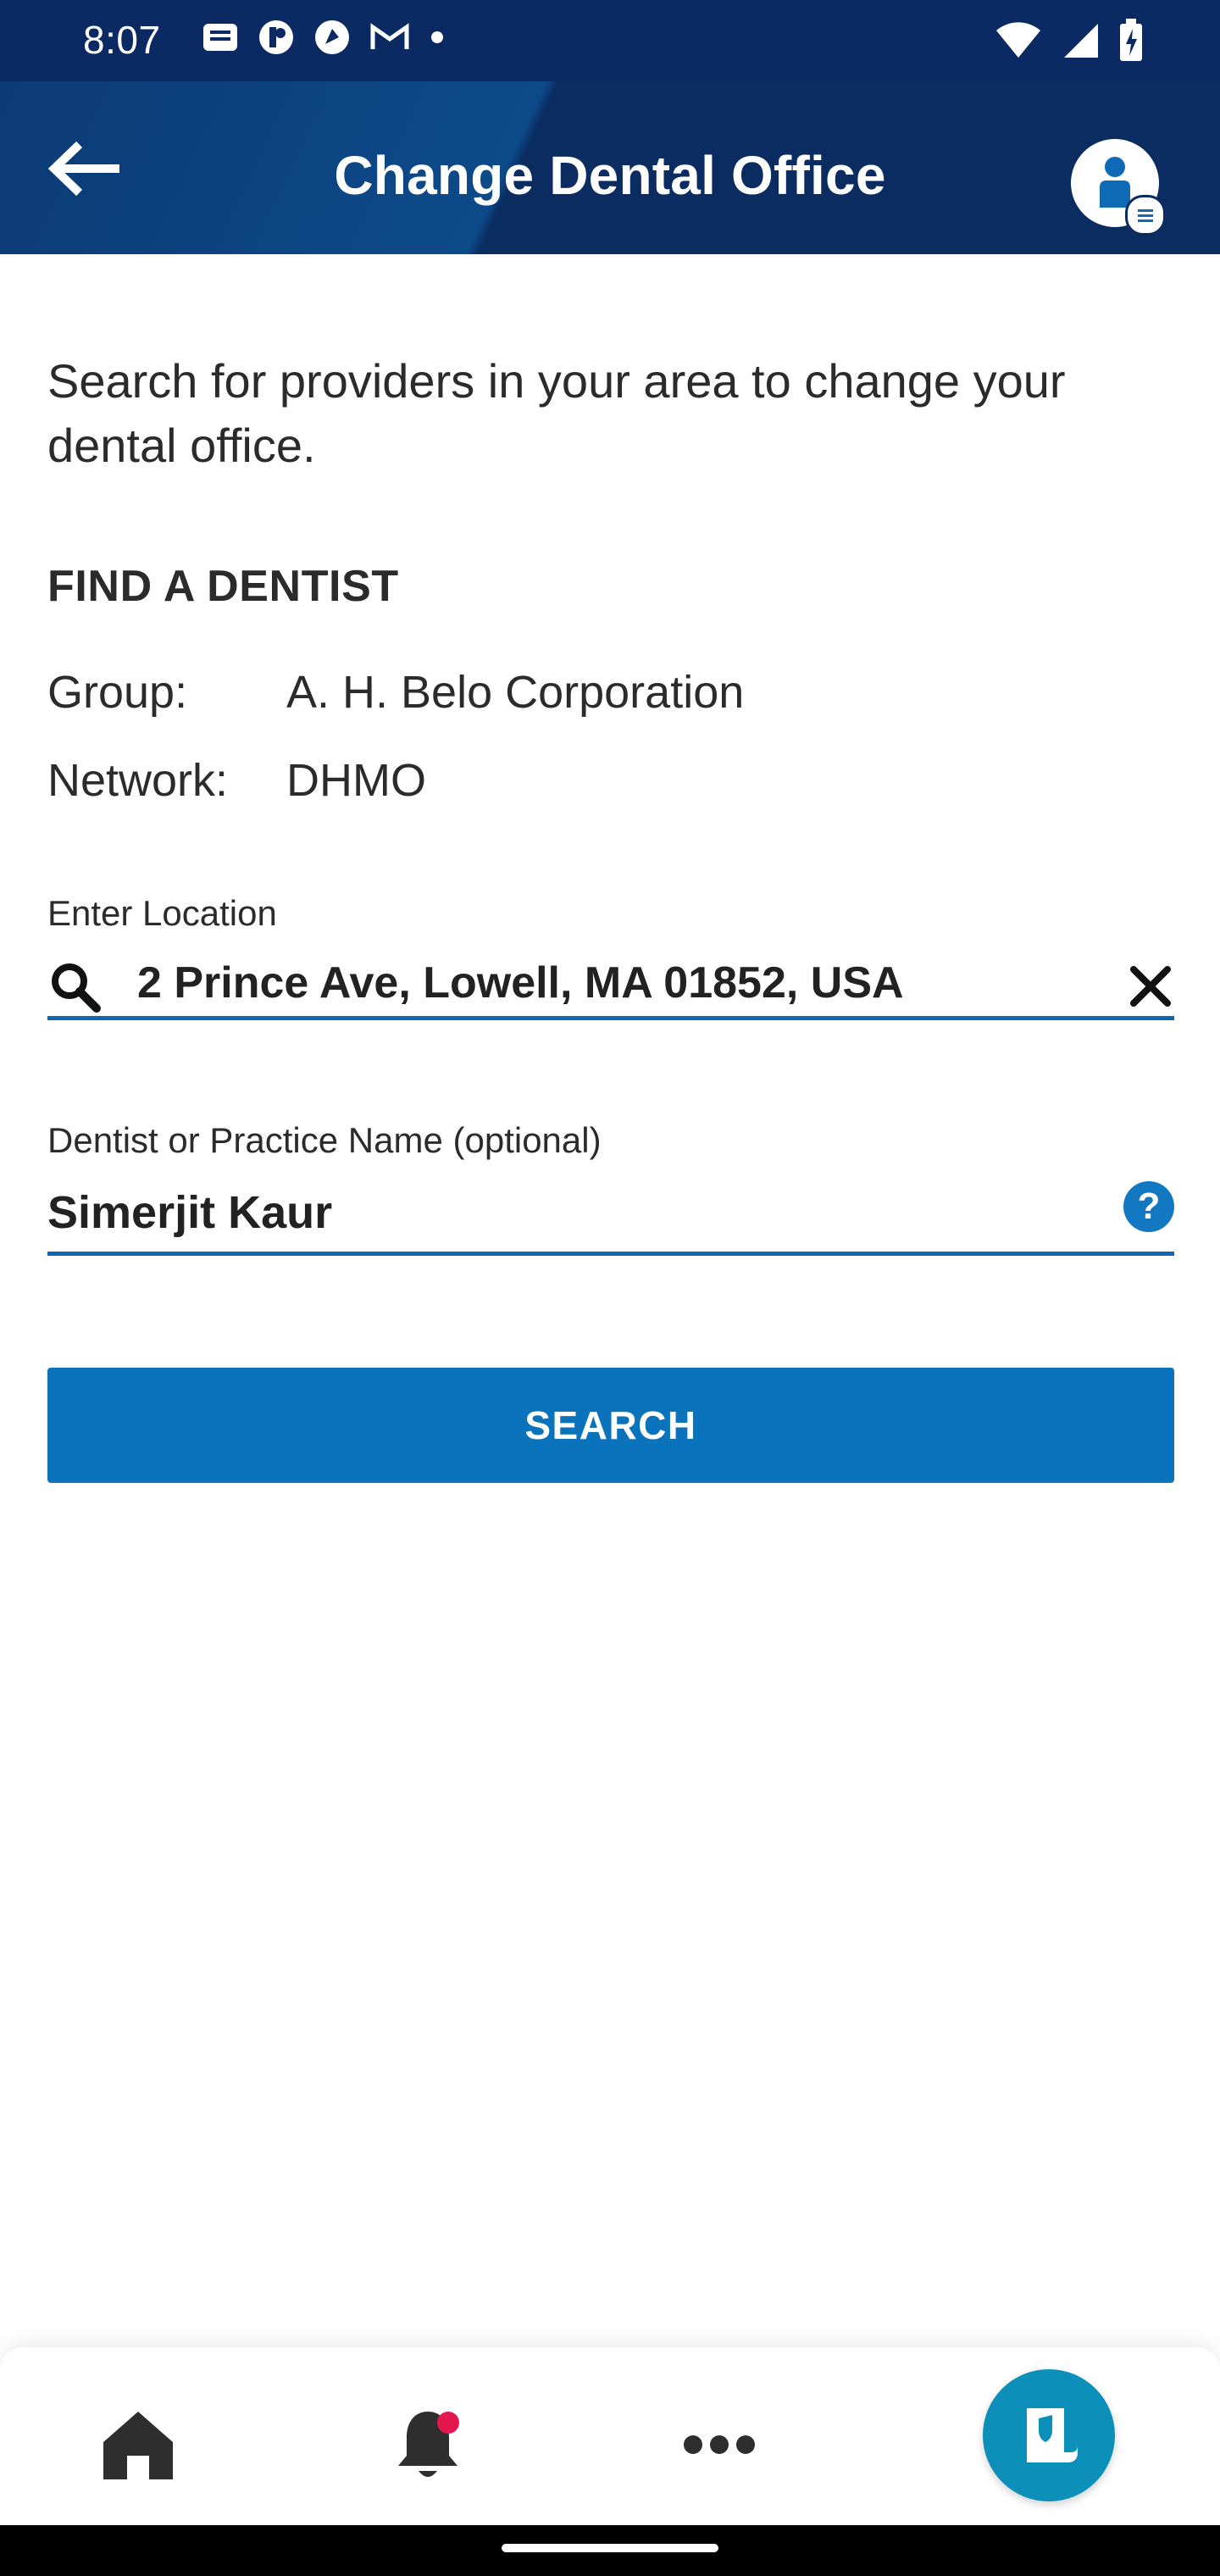 Image resolution: width=1220 pixels, height=2576 pixels. I want to click on section-title: FIND A DENTIST, so click(223, 586).